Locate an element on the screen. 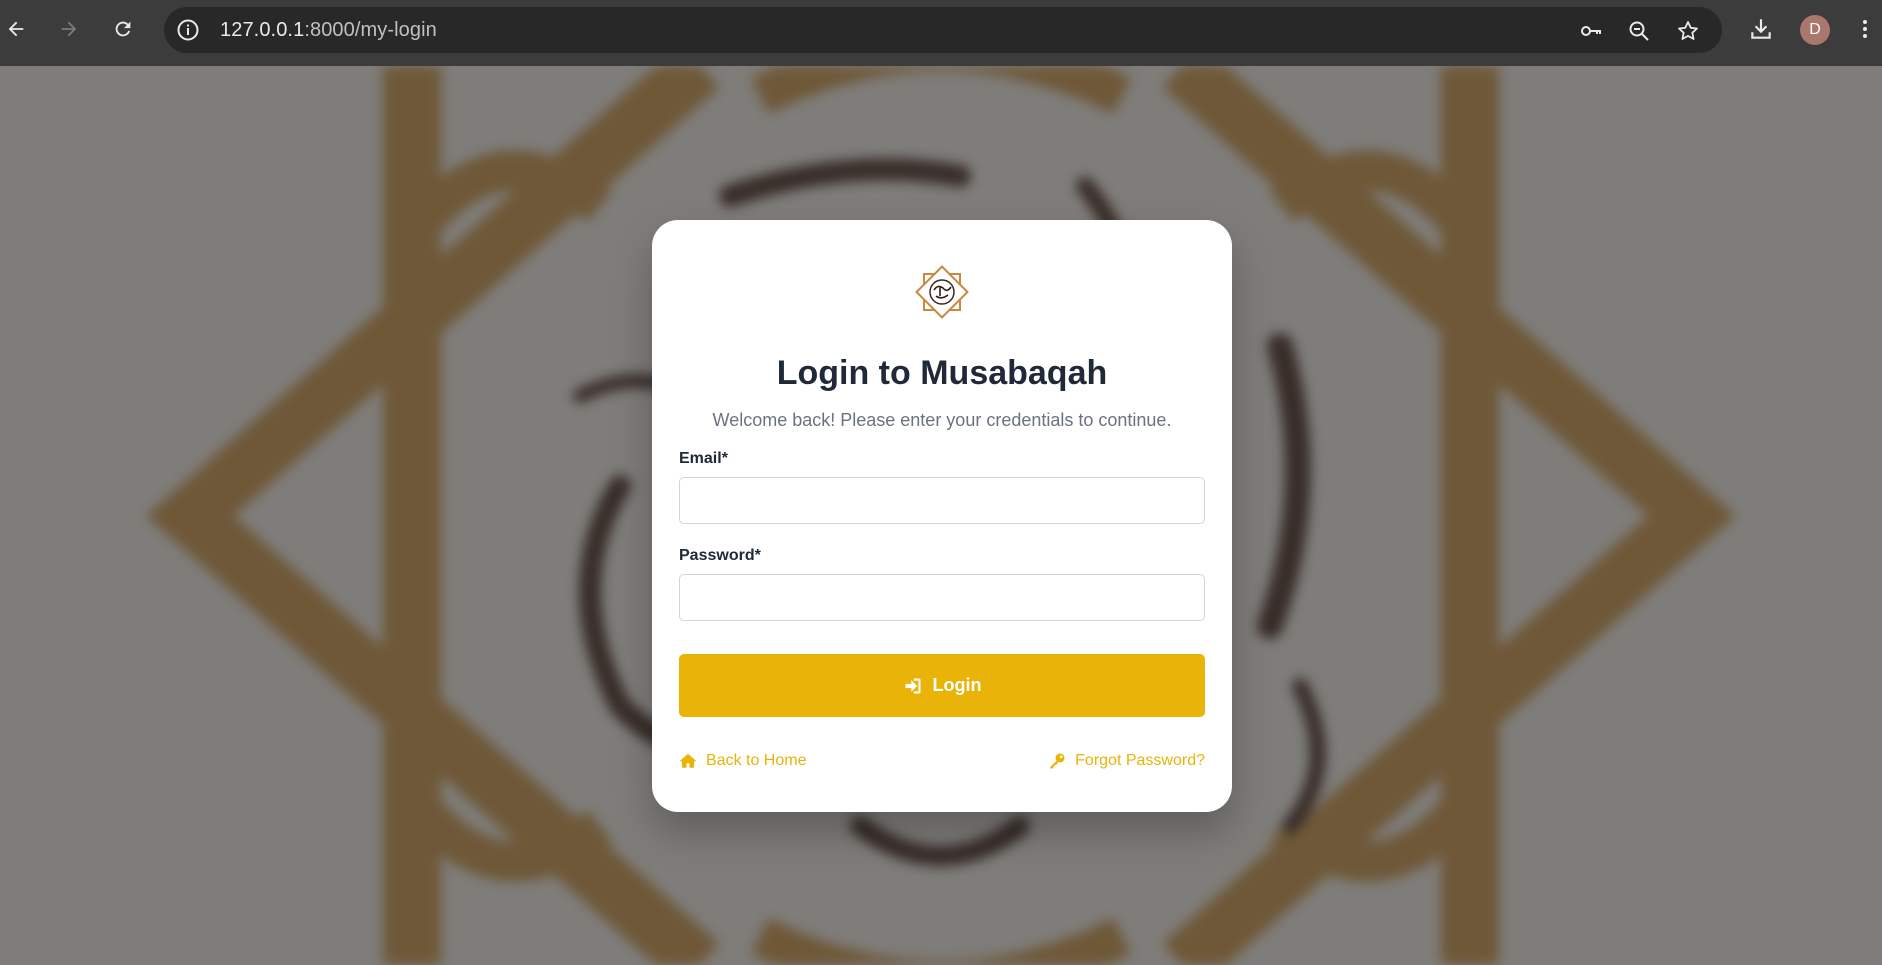  arrow-right-icon is located at coordinates (69, 29).